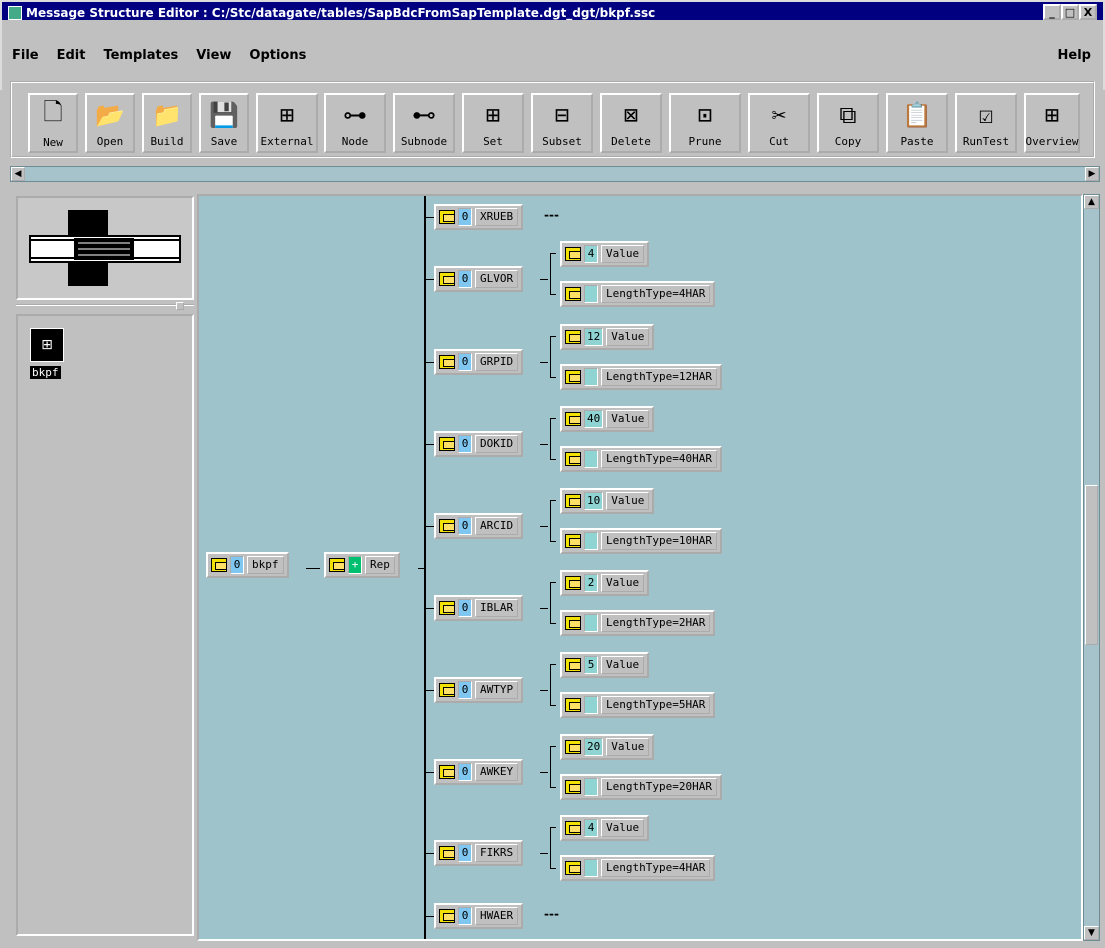 The height and width of the screenshot is (948, 1105). I want to click on panel-splitter, so click(105, 307).